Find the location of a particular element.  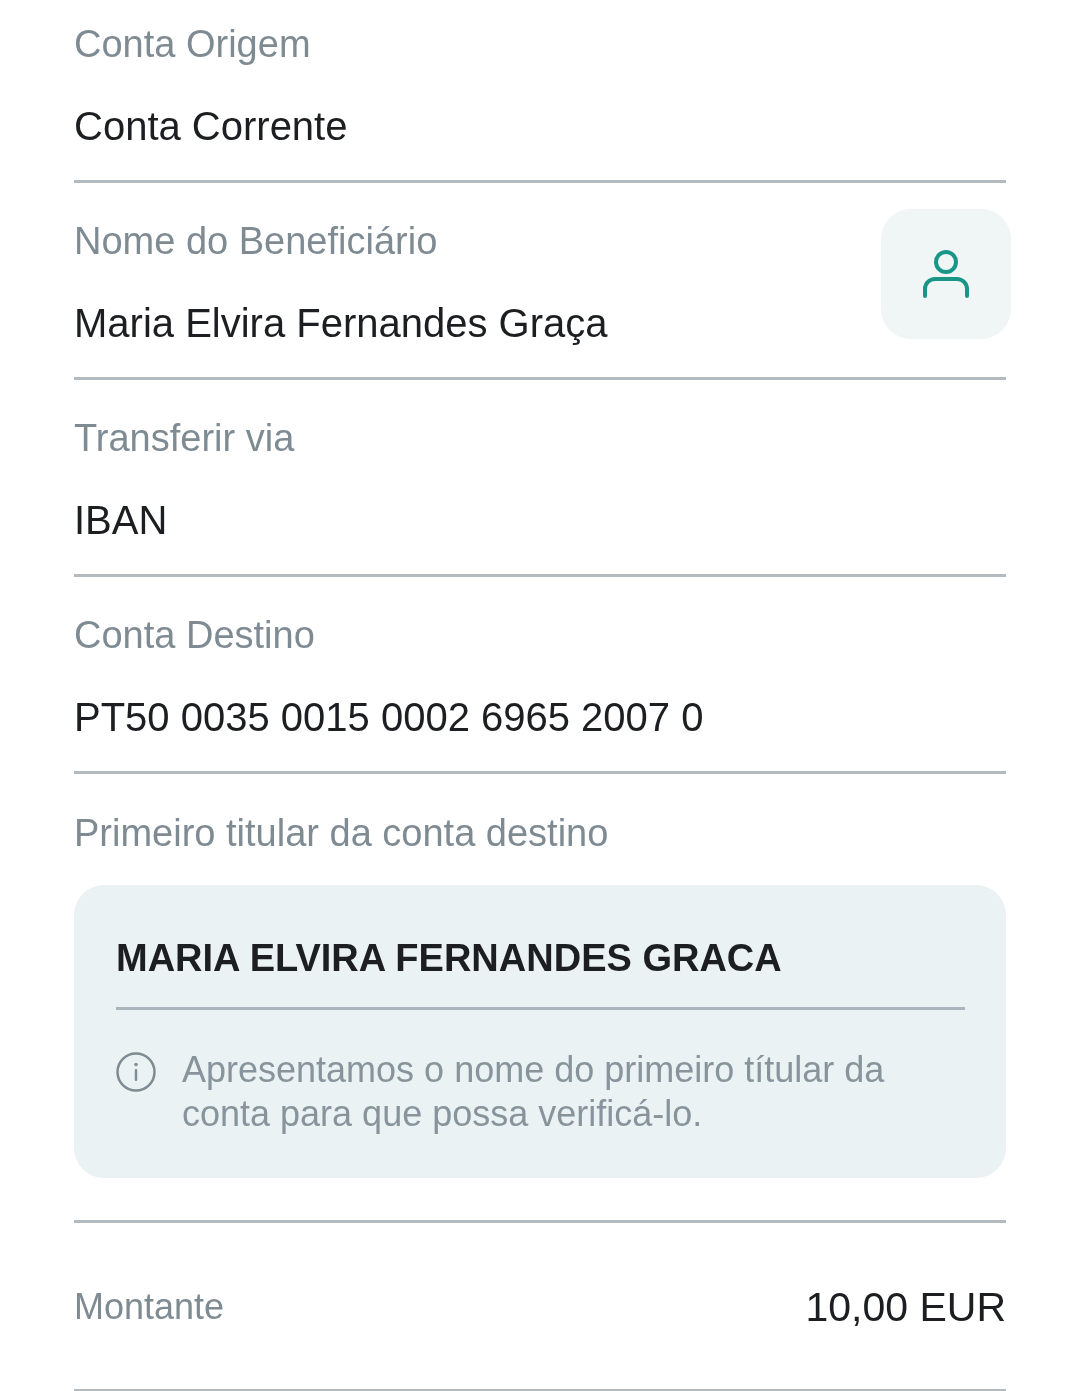

field-value: Maria Elvira Fernandes Graça is located at coordinates (341, 323).